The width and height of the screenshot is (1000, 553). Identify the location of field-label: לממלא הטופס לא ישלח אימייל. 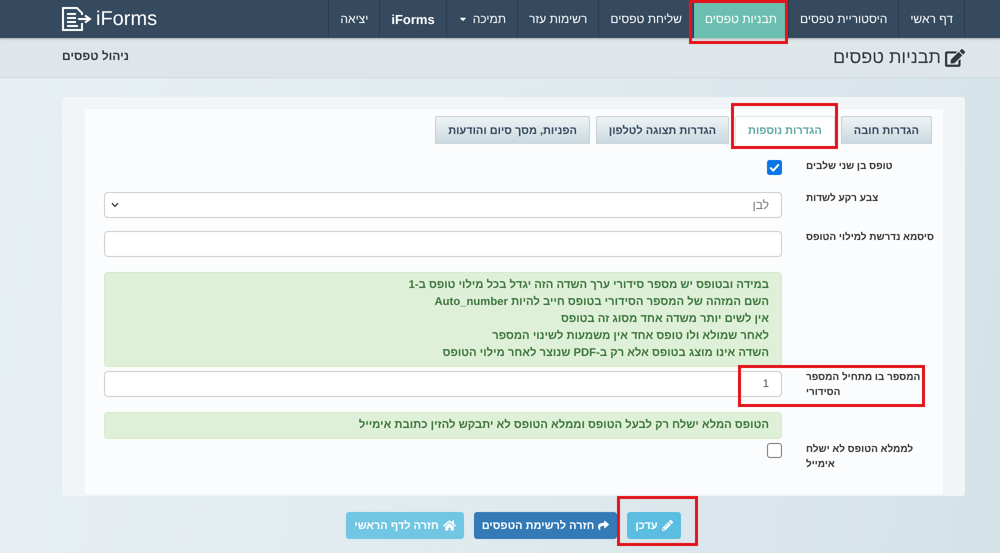
(860, 457).